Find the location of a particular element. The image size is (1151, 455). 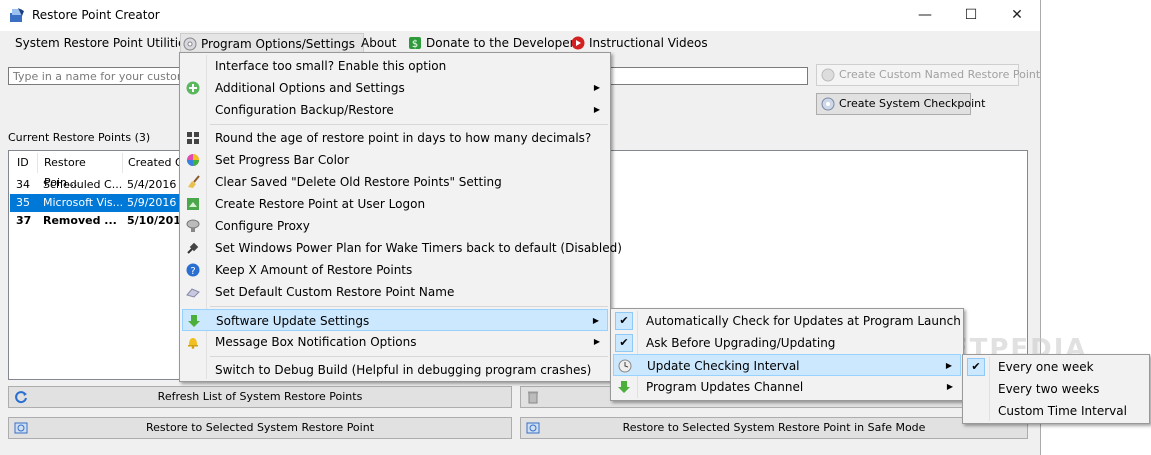

close-button: ✕ is located at coordinates (1017, 15).